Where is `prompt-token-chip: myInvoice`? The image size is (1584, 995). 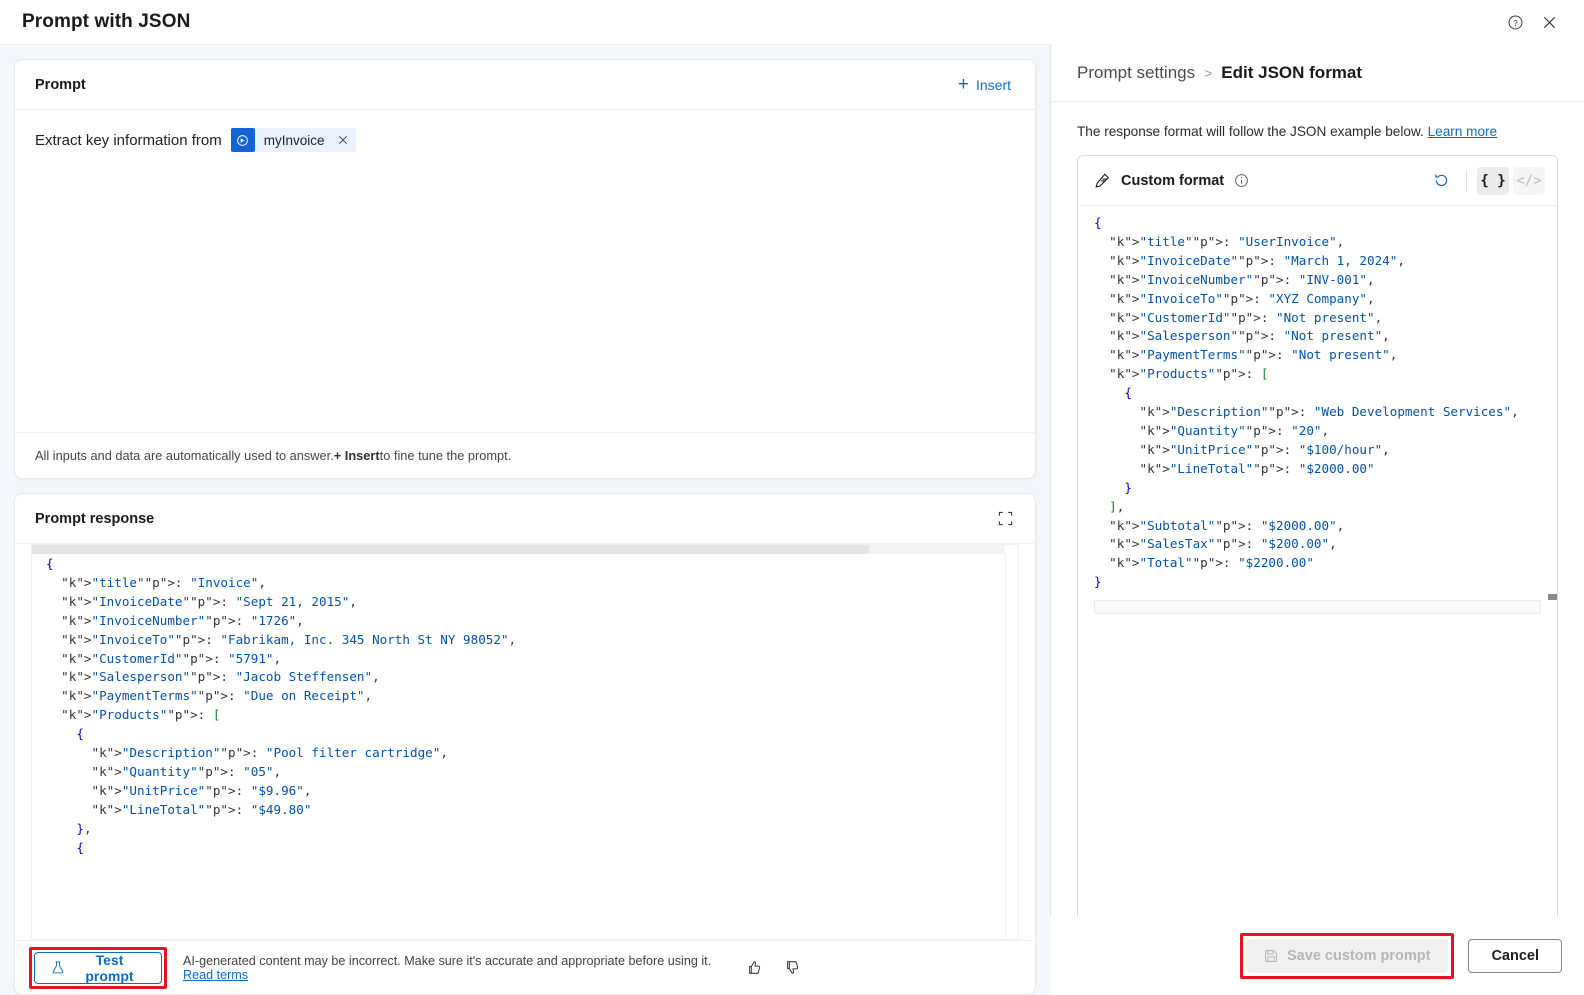
prompt-token-chip: myInvoice is located at coordinates (293, 140).